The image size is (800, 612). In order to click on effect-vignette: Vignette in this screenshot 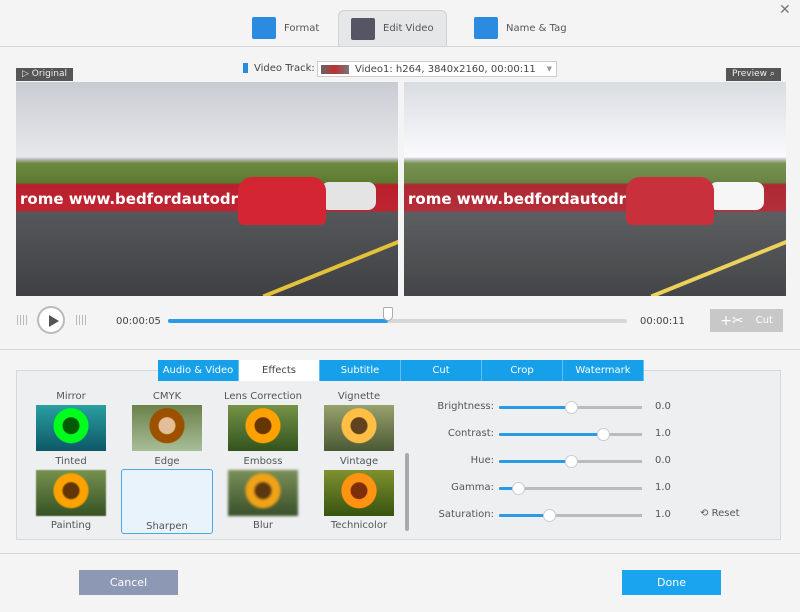, I will do `click(359, 421)`.